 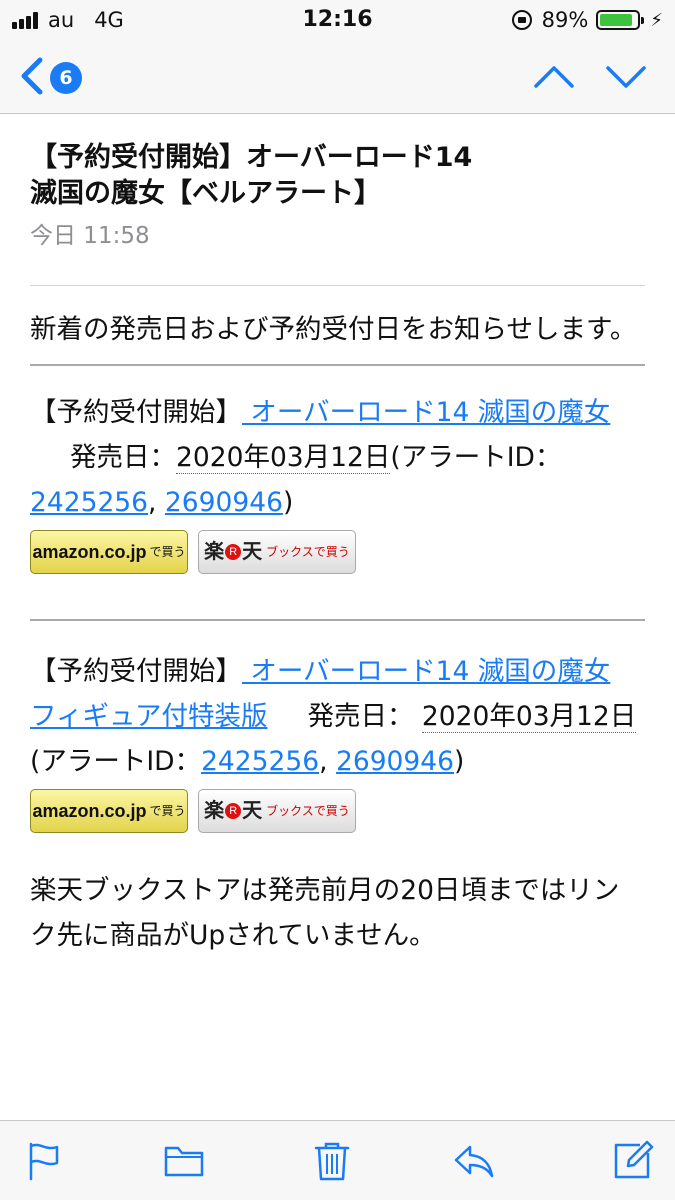 What do you see at coordinates (337, 77) in the screenshot?
I see `navigation-bar: 6` at bounding box center [337, 77].